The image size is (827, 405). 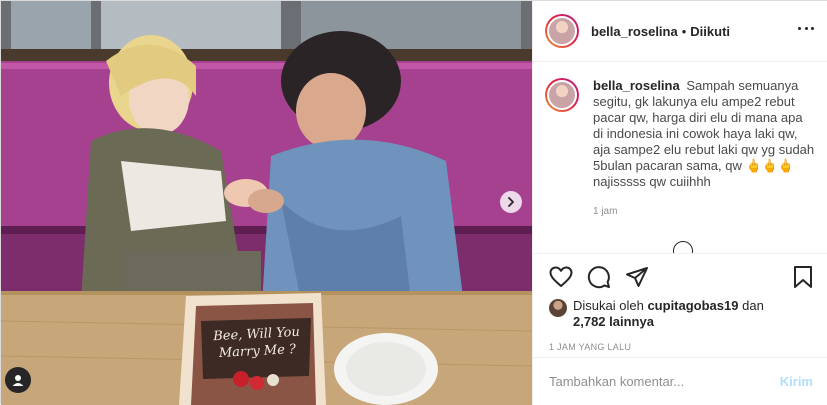 What do you see at coordinates (605, 211) in the screenshot?
I see `caption-time: 1 jam` at bounding box center [605, 211].